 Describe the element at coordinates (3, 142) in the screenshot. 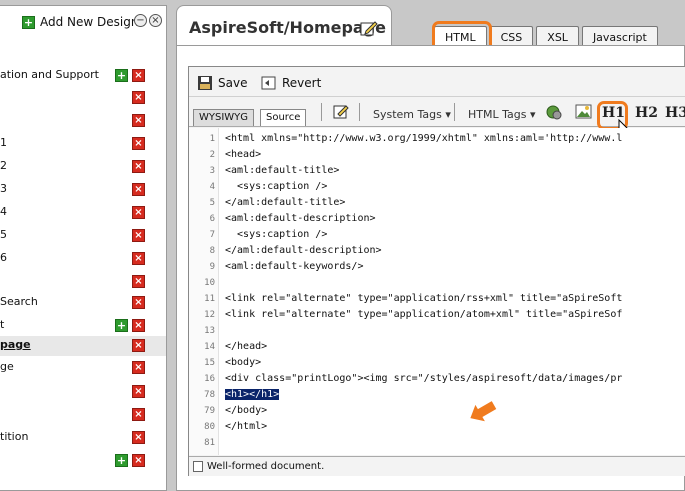

I see `tree-item-label: 1` at that location.